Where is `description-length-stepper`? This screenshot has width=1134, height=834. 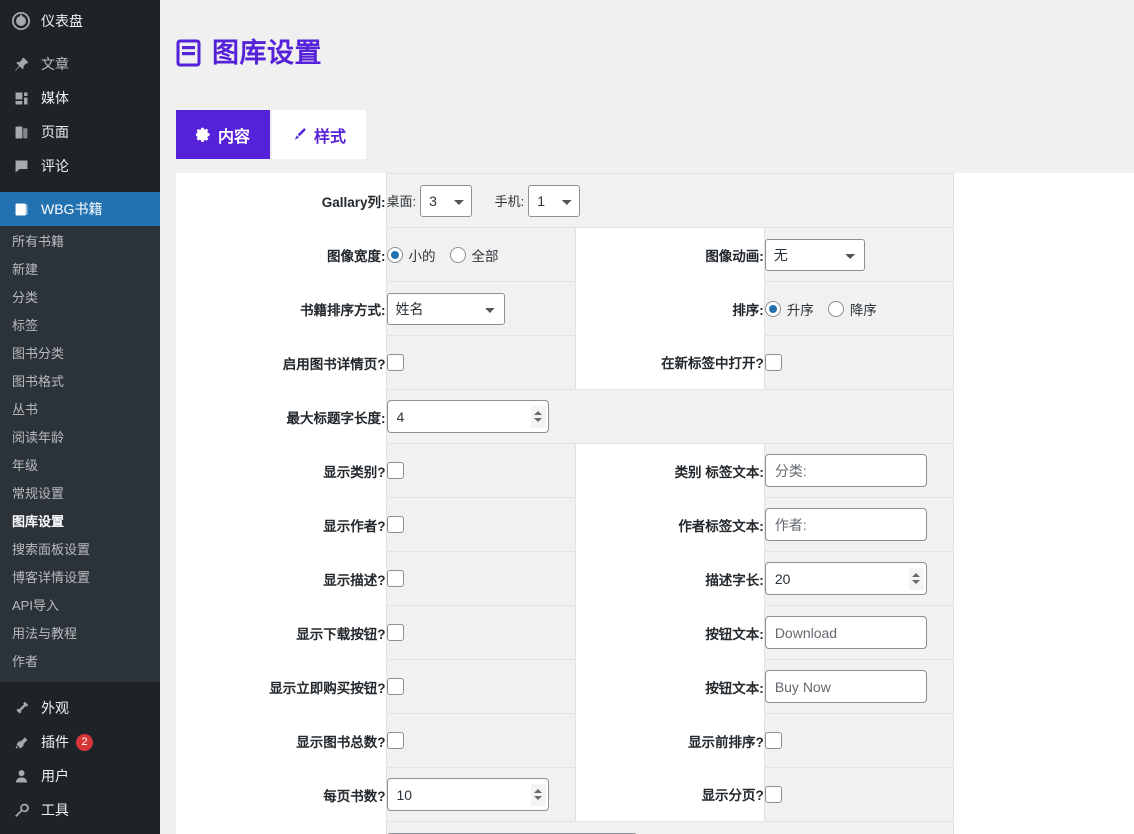 description-length-stepper is located at coordinates (916, 578).